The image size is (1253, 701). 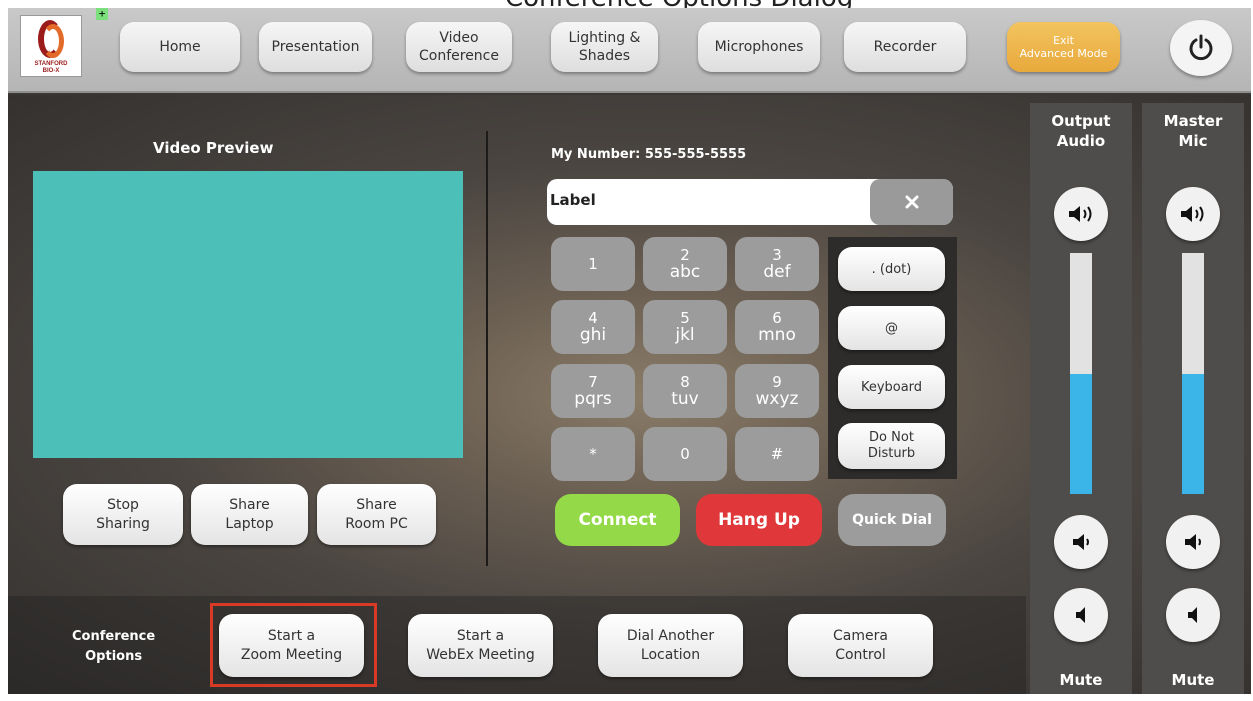 What do you see at coordinates (685, 255) in the screenshot?
I see `key-digit: 2` at bounding box center [685, 255].